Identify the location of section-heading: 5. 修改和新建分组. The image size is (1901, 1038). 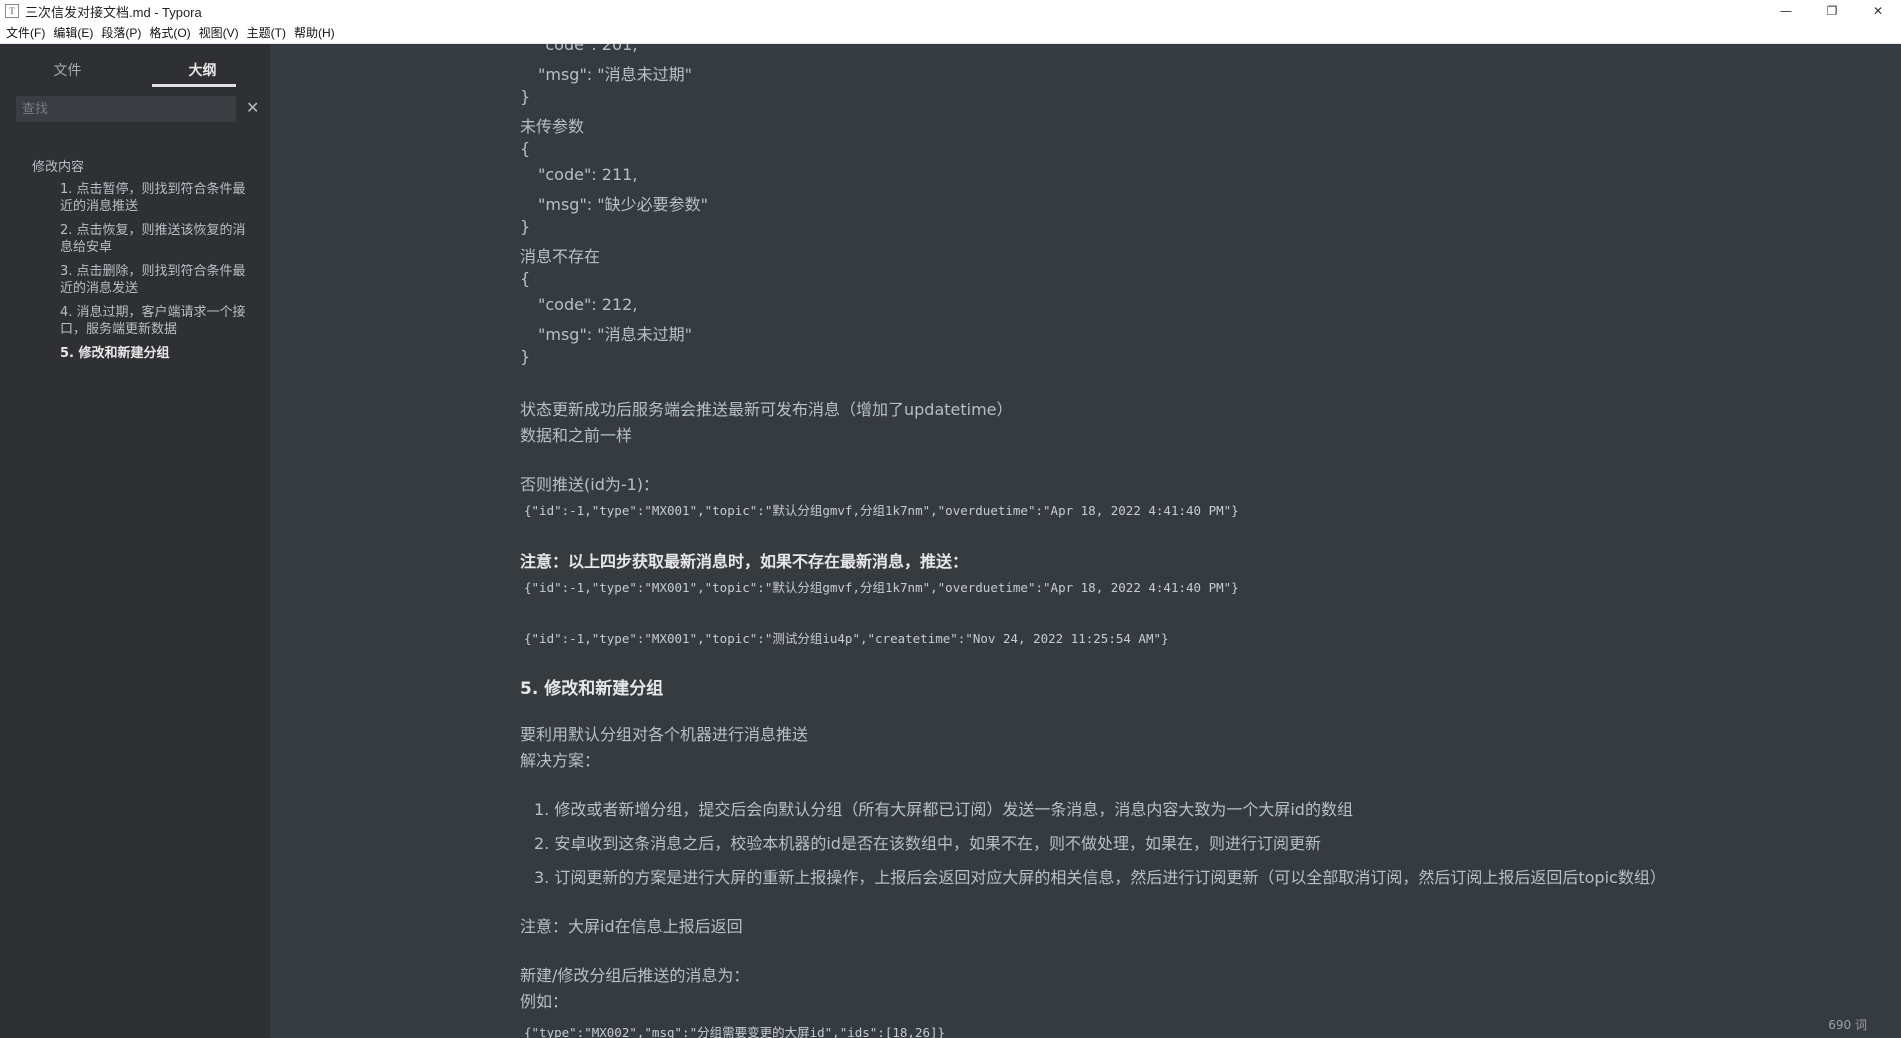
(592, 689).